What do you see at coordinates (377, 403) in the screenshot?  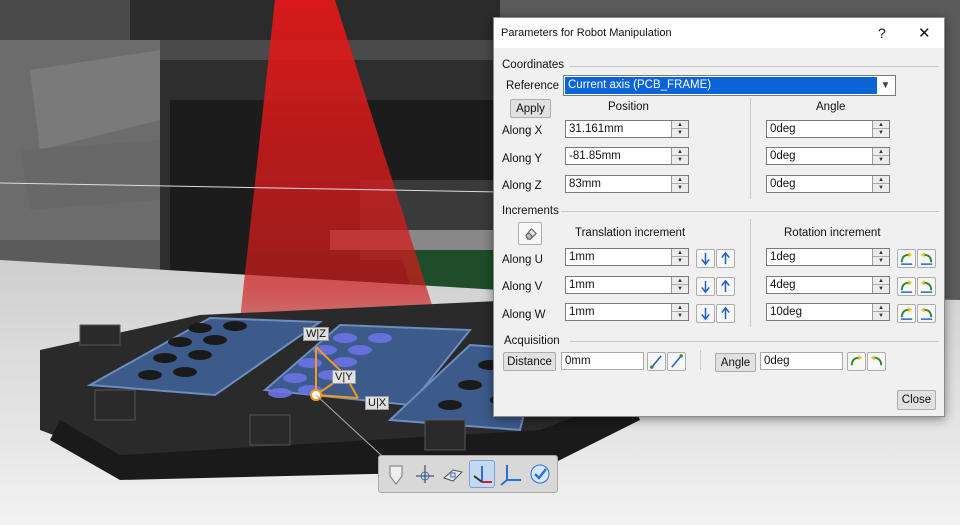 I see `axis-label-u: U|X` at bounding box center [377, 403].